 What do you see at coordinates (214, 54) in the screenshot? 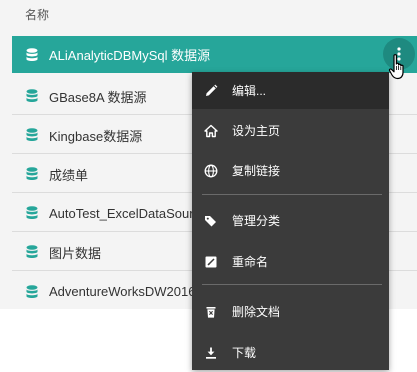
I see `list-item: ALiAnalyticDBMySql 数据源` at bounding box center [214, 54].